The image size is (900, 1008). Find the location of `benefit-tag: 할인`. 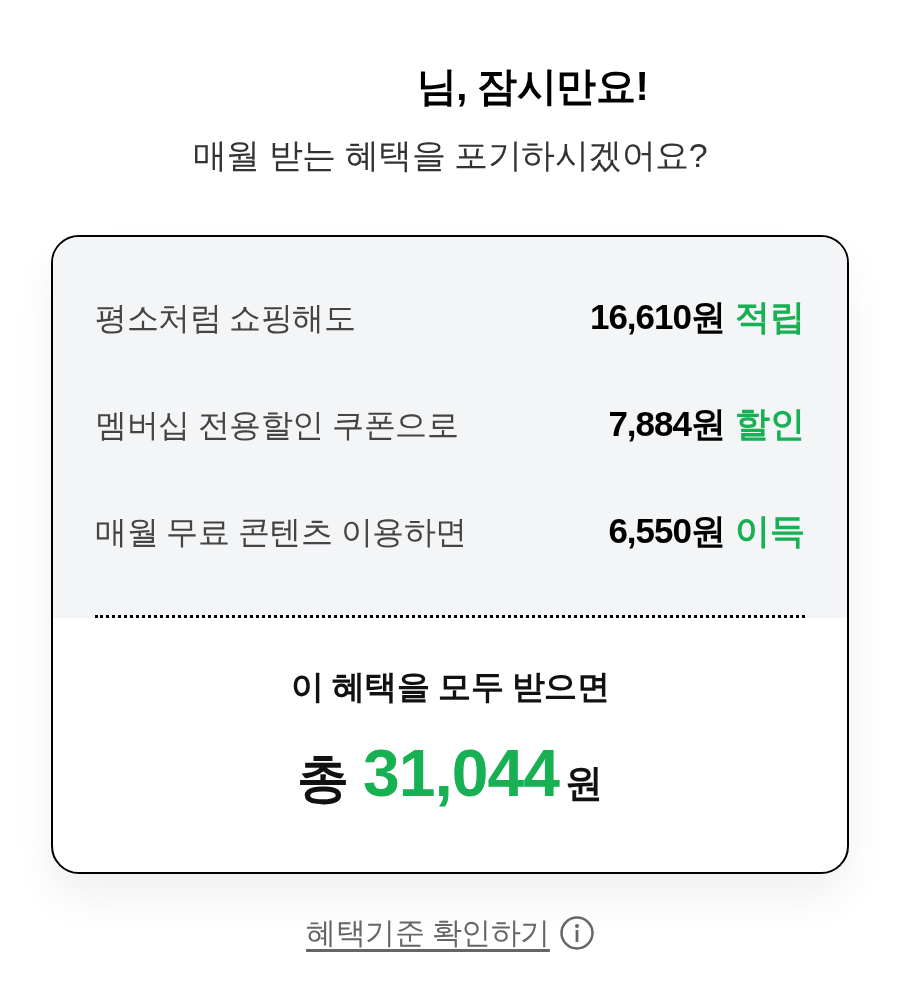

benefit-tag: 할인 is located at coordinates (770, 424).